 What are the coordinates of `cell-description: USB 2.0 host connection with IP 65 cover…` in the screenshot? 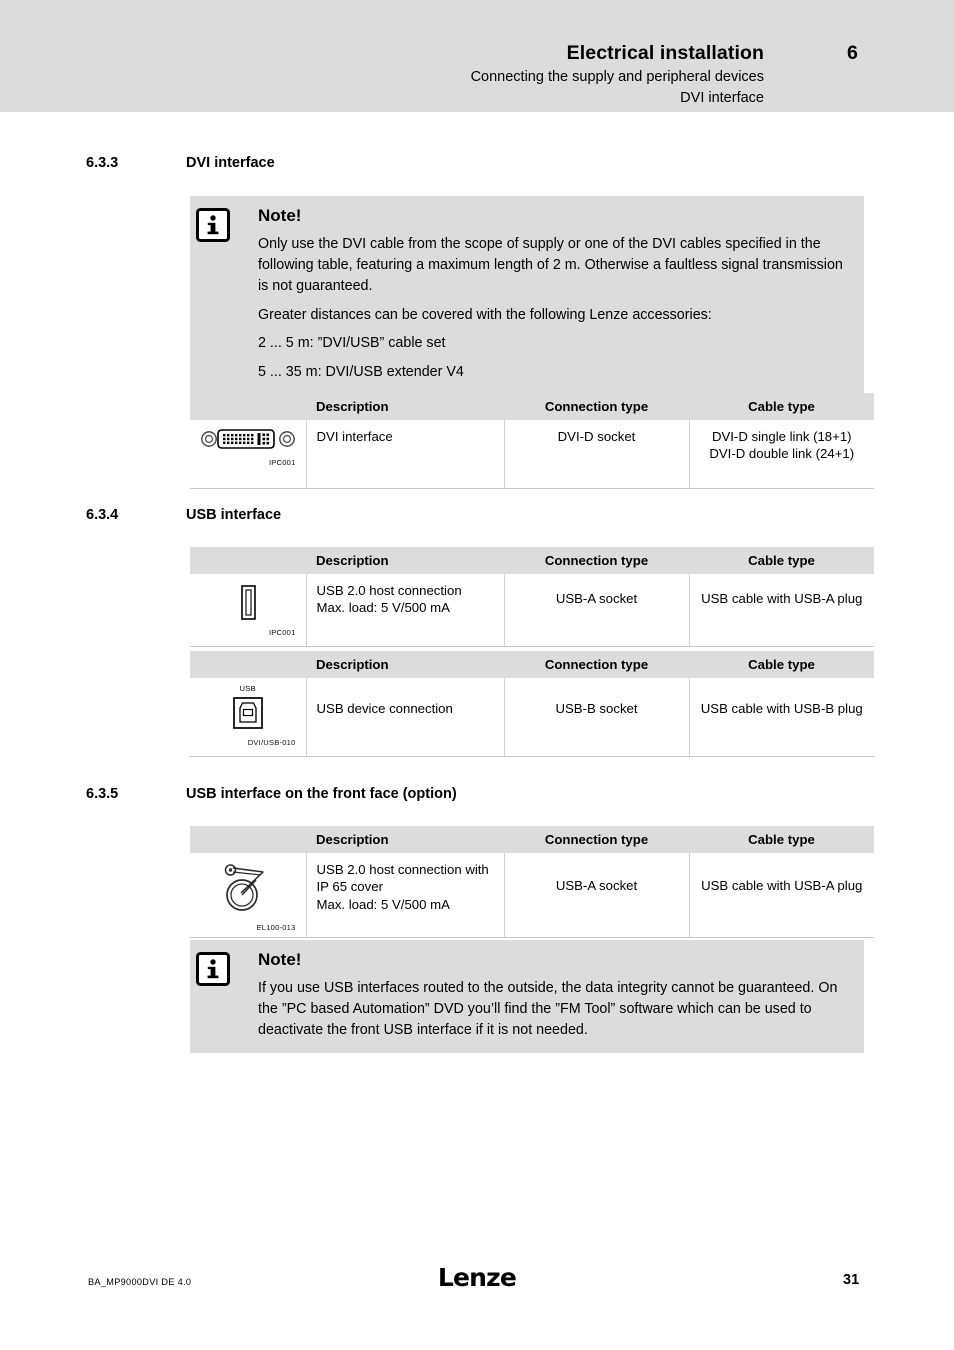 It's located at (404, 896).